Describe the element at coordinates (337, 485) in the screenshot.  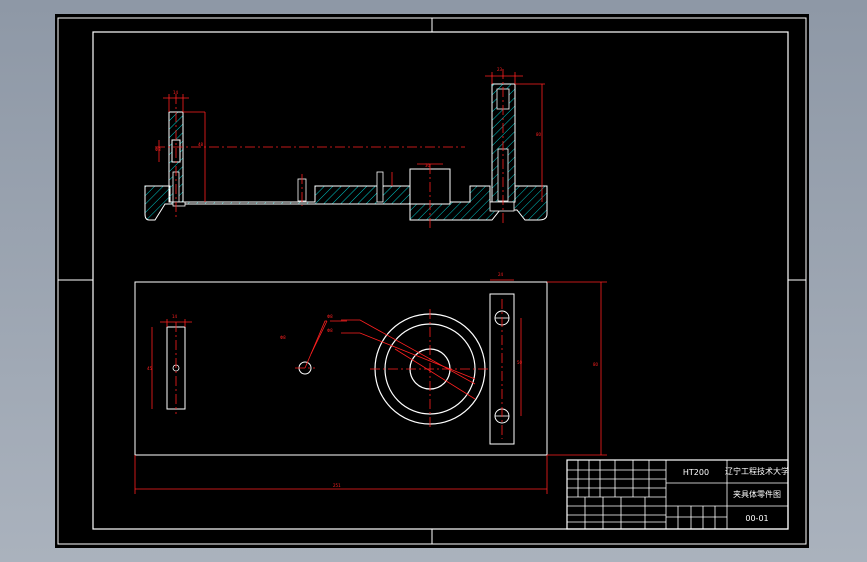
I see `svg-text: 251` at that location.